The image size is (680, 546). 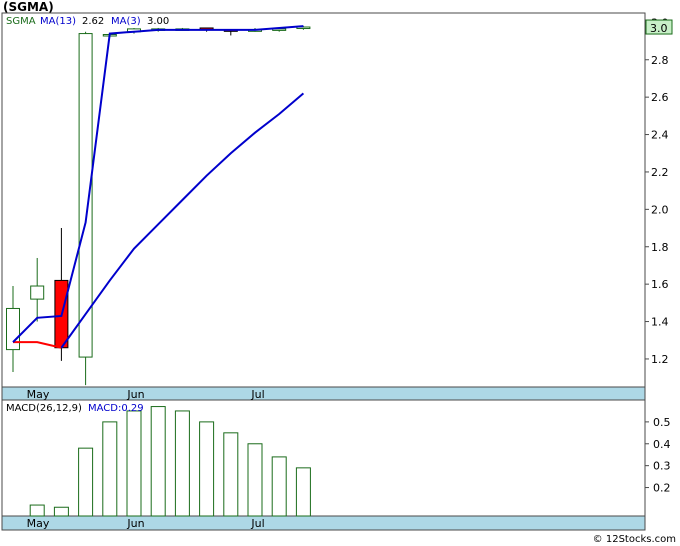 What do you see at coordinates (660, 322) in the screenshot?
I see `price-y-tick-label: 1.4` at bounding box center [660, 322].